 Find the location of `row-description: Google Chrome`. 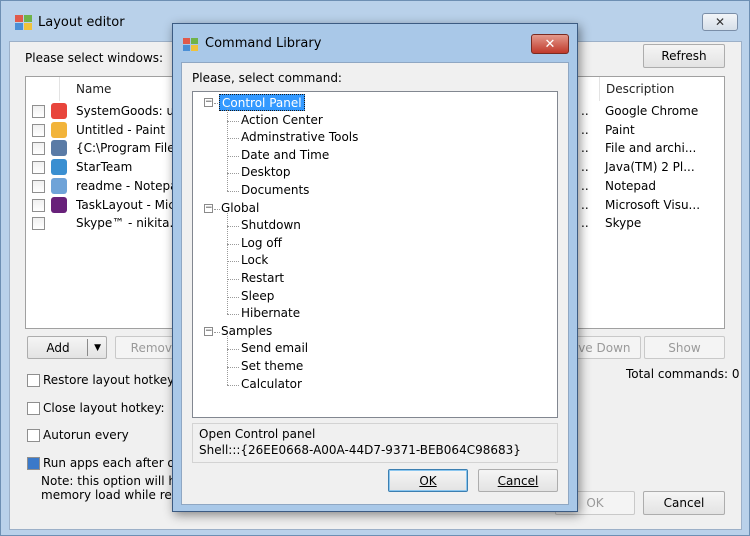

row-description: Google Chrome is located at coordinates (652, 111).